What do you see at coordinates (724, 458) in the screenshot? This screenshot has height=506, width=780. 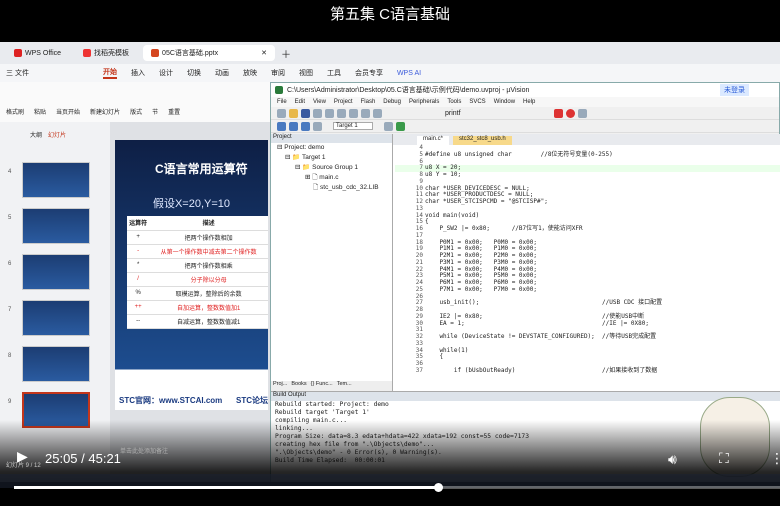 I see `fullscreen-button: ⛶` at bounding box center [724, 458].